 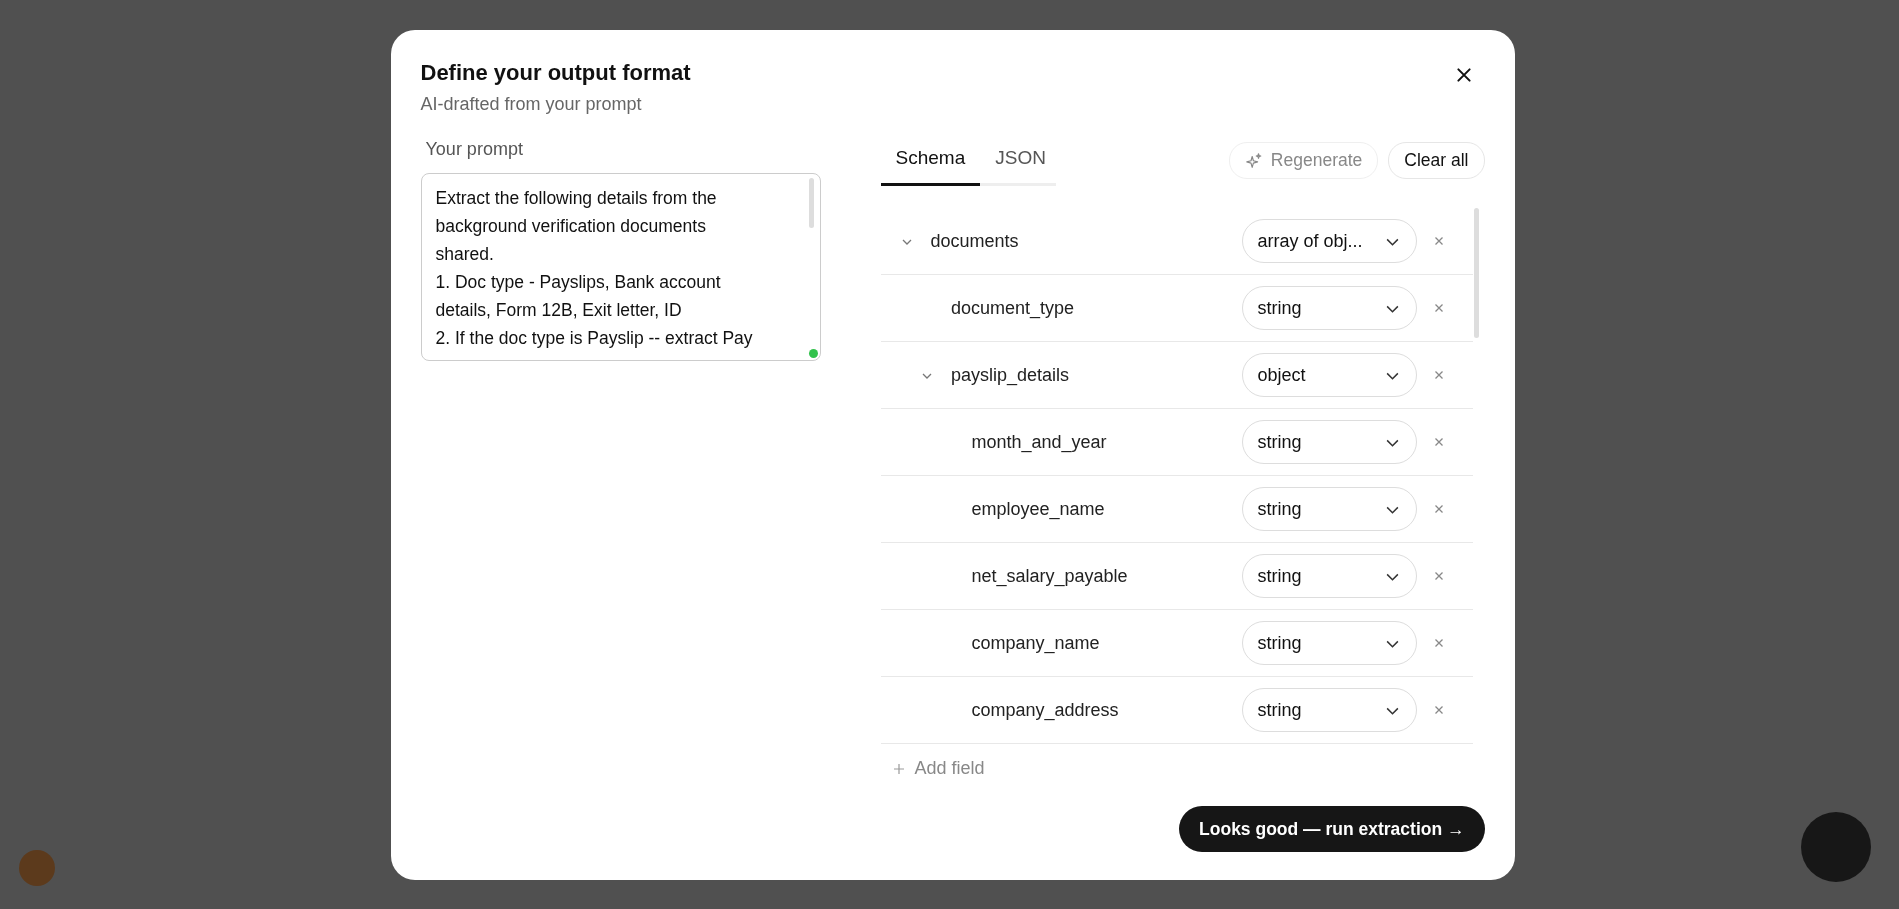 I want to click on field-name: employee_name, so click(x=1038, y=508).